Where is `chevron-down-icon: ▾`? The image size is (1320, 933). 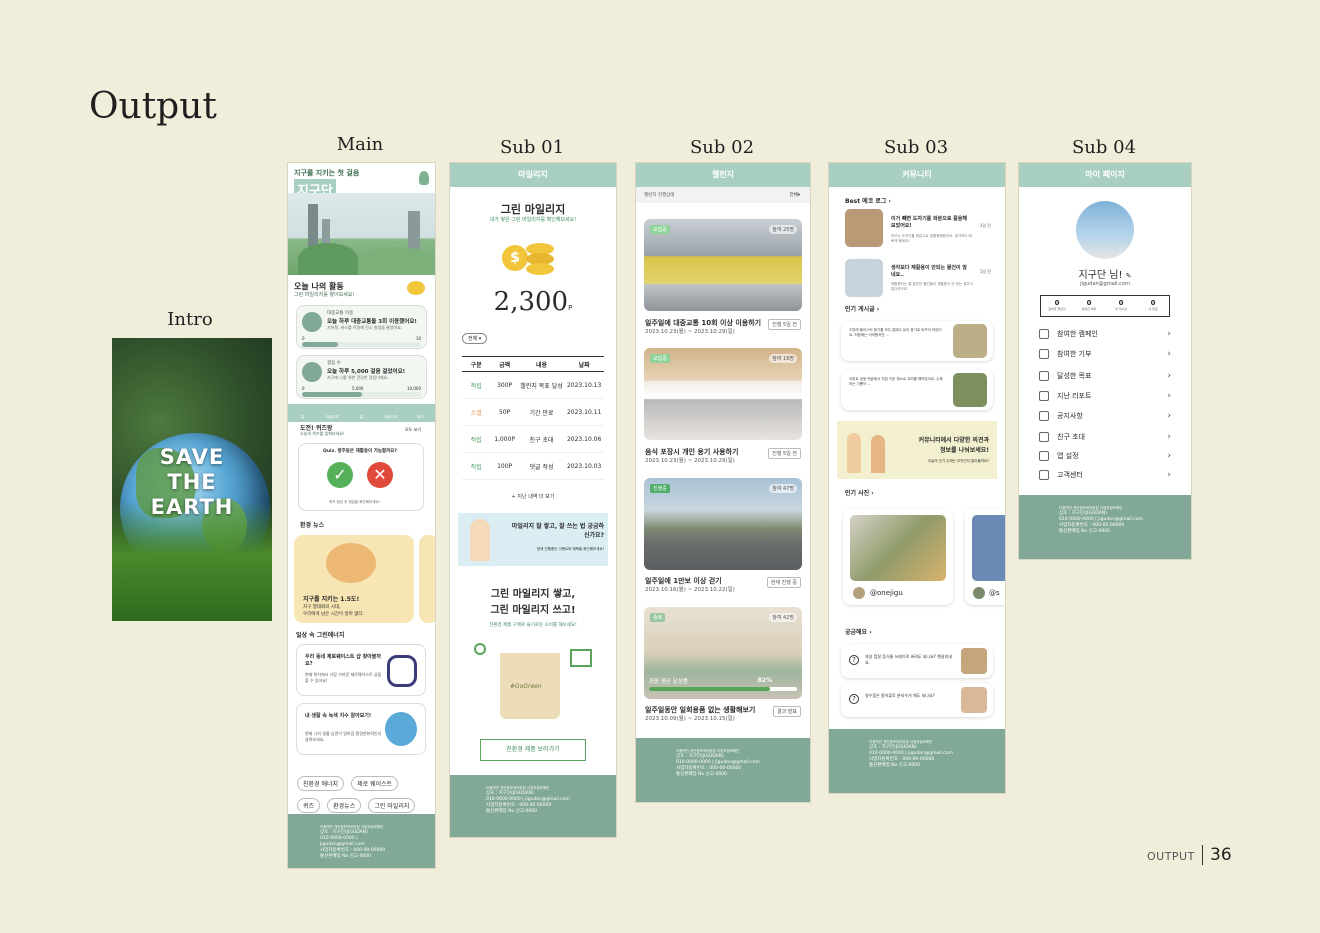
chevron-down-icon: ▾ is located at coordinates (480, 339).